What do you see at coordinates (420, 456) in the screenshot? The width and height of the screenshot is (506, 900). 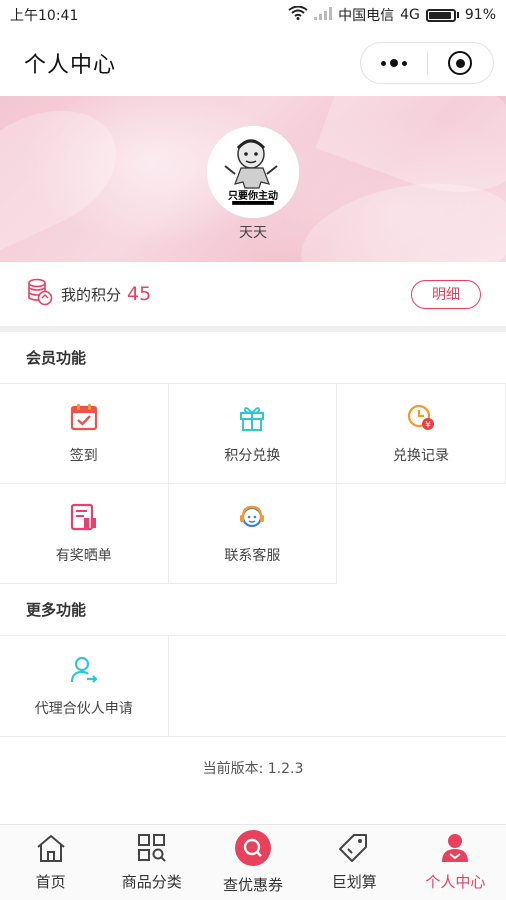 I see `exchange-record-label: 兑换记录` at bounding box center [420, 456].